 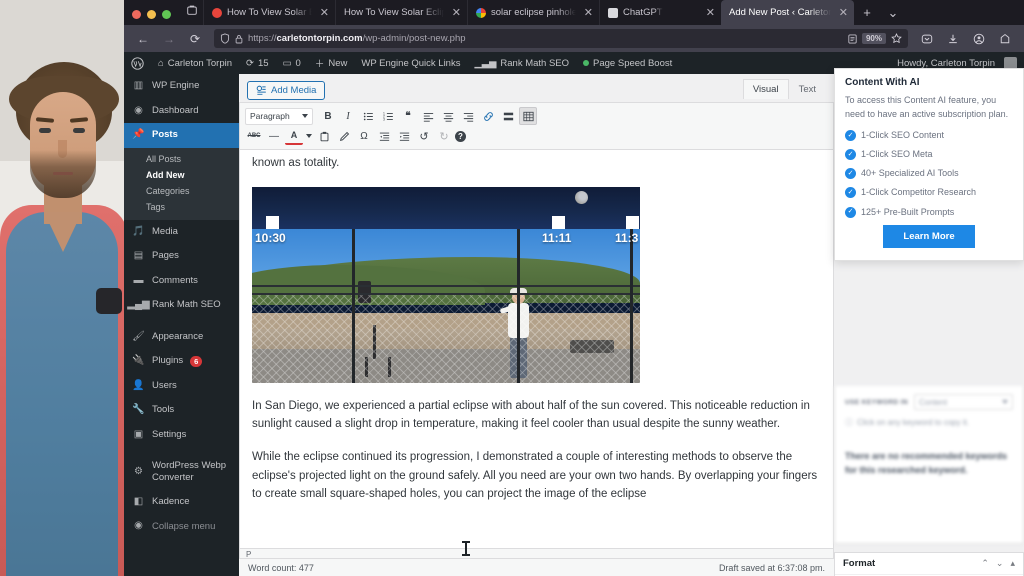 What do you see at coordinates (181, 337) in the screenshot?
I see `sidebar-item-appearance: 🖌 Appearance` at bounding box center [181, 337].